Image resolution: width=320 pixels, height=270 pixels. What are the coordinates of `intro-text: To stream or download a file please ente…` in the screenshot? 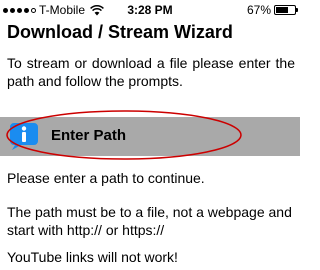 It's located at (151, 72).